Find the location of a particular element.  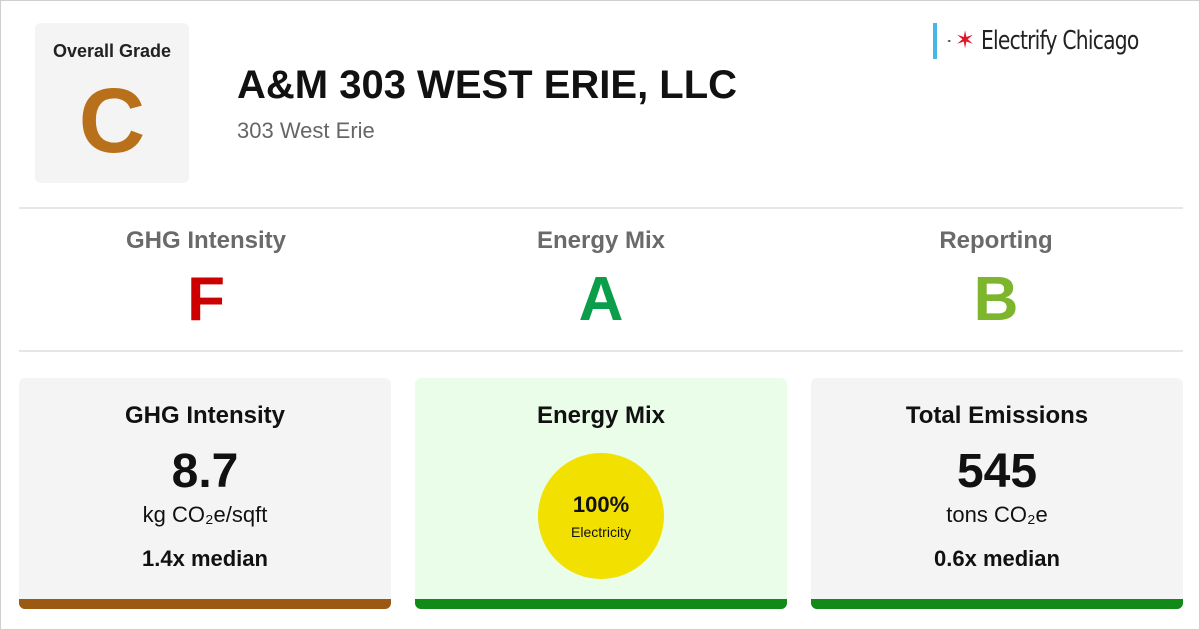

brand-logo: ✶ Electrify Chicago is located at coordinates (1058, 41).